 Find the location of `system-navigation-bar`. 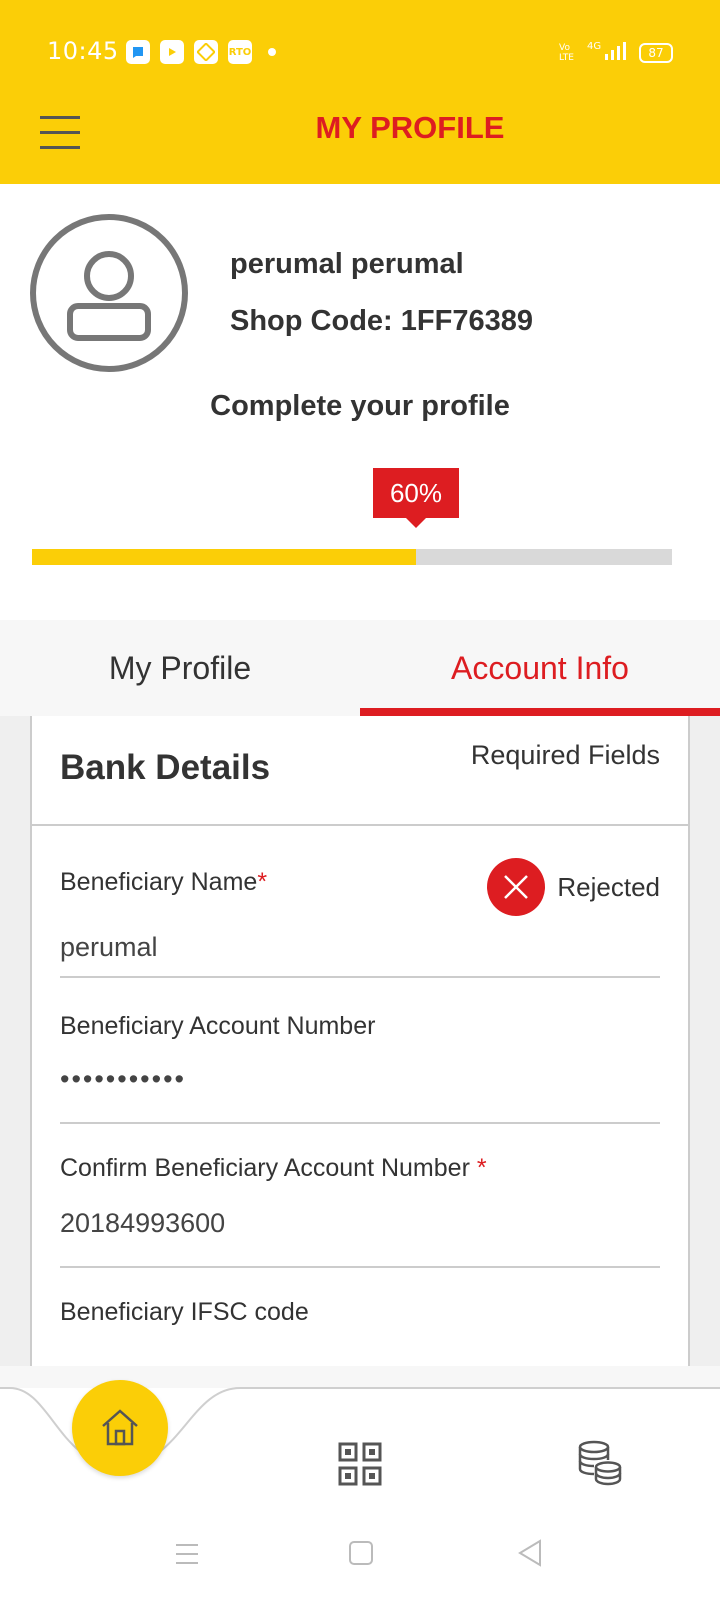

system-navigation-bar is located at coordinates (360, 1550).